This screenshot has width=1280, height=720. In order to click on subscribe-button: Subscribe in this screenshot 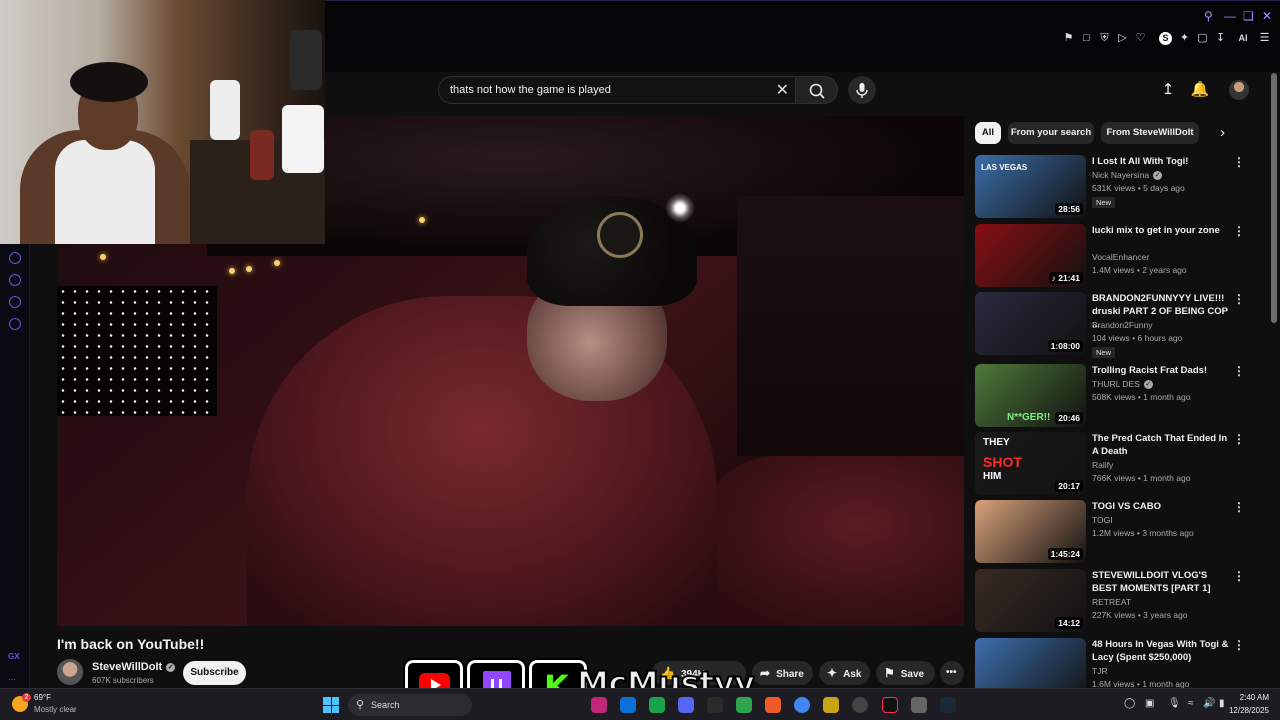, I will do `click(214, 673)`.